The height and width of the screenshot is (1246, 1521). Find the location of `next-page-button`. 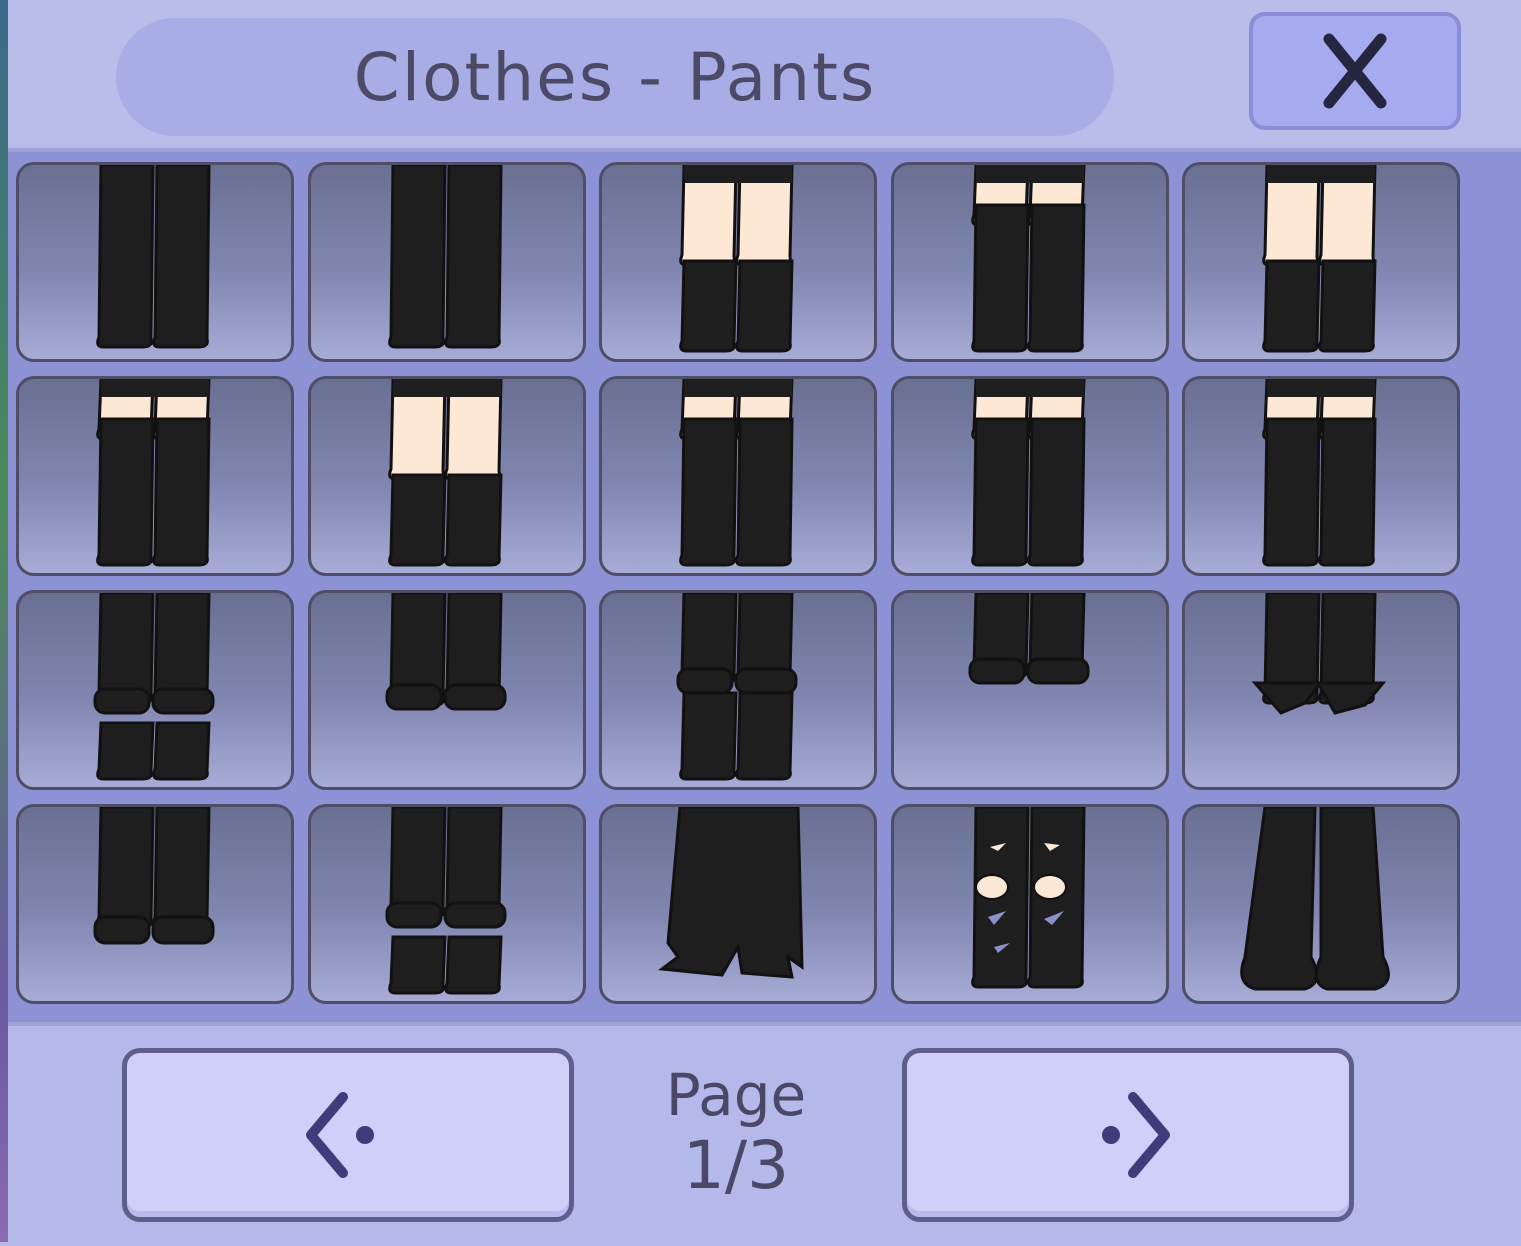

next-page-button is located at coordinates (1128, 1135).